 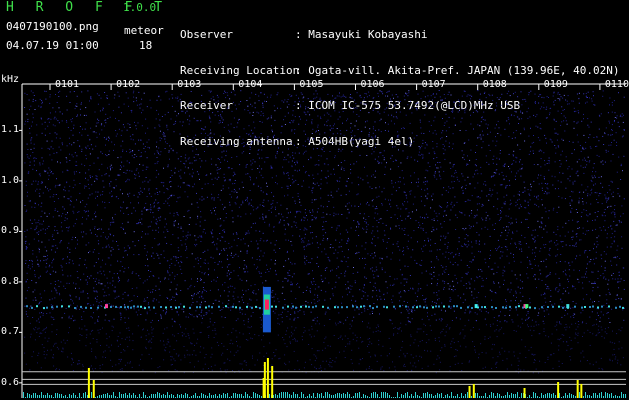 What do you see at coordinates (10, 180) in the screenshot?
I see `y-tick-label: 1.0` at bounding box center [10, 180].